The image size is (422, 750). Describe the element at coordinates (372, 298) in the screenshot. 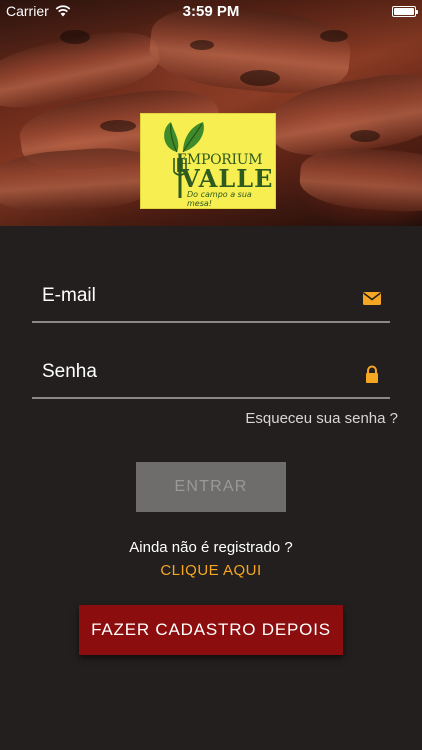

I see `envelope-icon` at that location.